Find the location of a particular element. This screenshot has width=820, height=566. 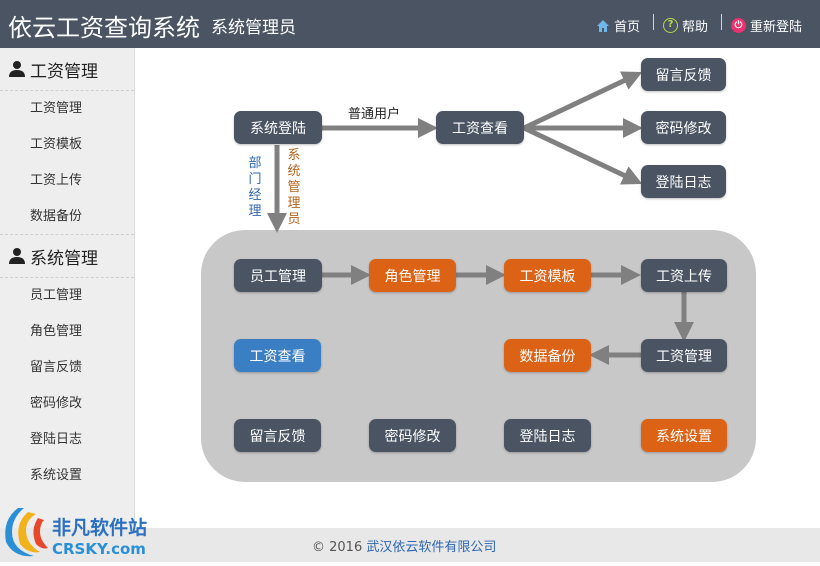

node-salary-upload: 工资上传 is located at coordinates (684, 275).